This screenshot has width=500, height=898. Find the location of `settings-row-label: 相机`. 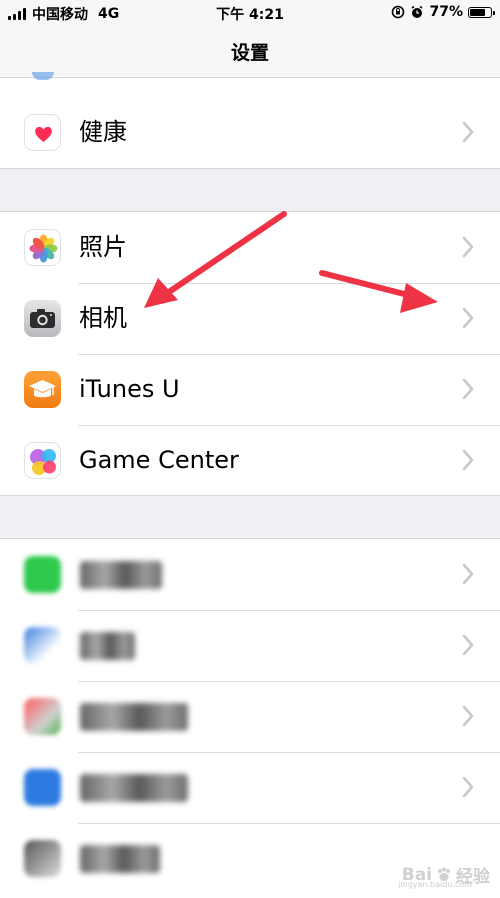

settings-row-label: 相机 is located at coordinates (103, 318).